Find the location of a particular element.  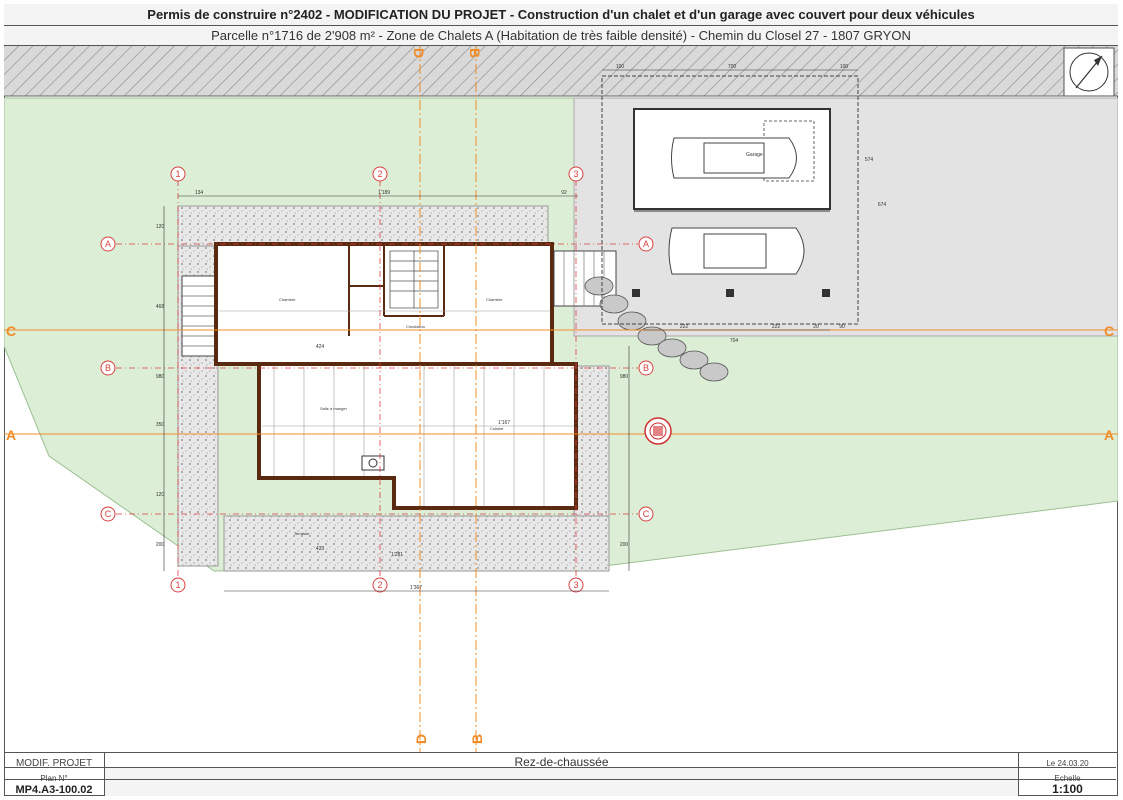

date-text: Le 24.03.20 is located at coordinates (1067, 763).